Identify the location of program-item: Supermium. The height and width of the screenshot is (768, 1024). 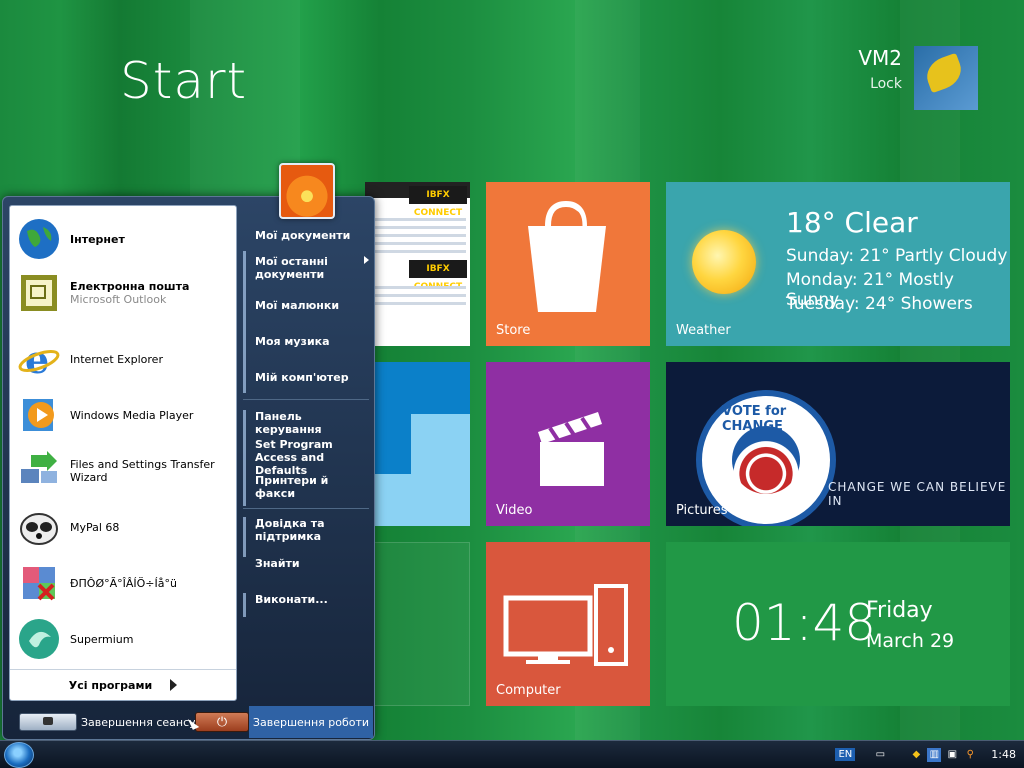
(124, 639).